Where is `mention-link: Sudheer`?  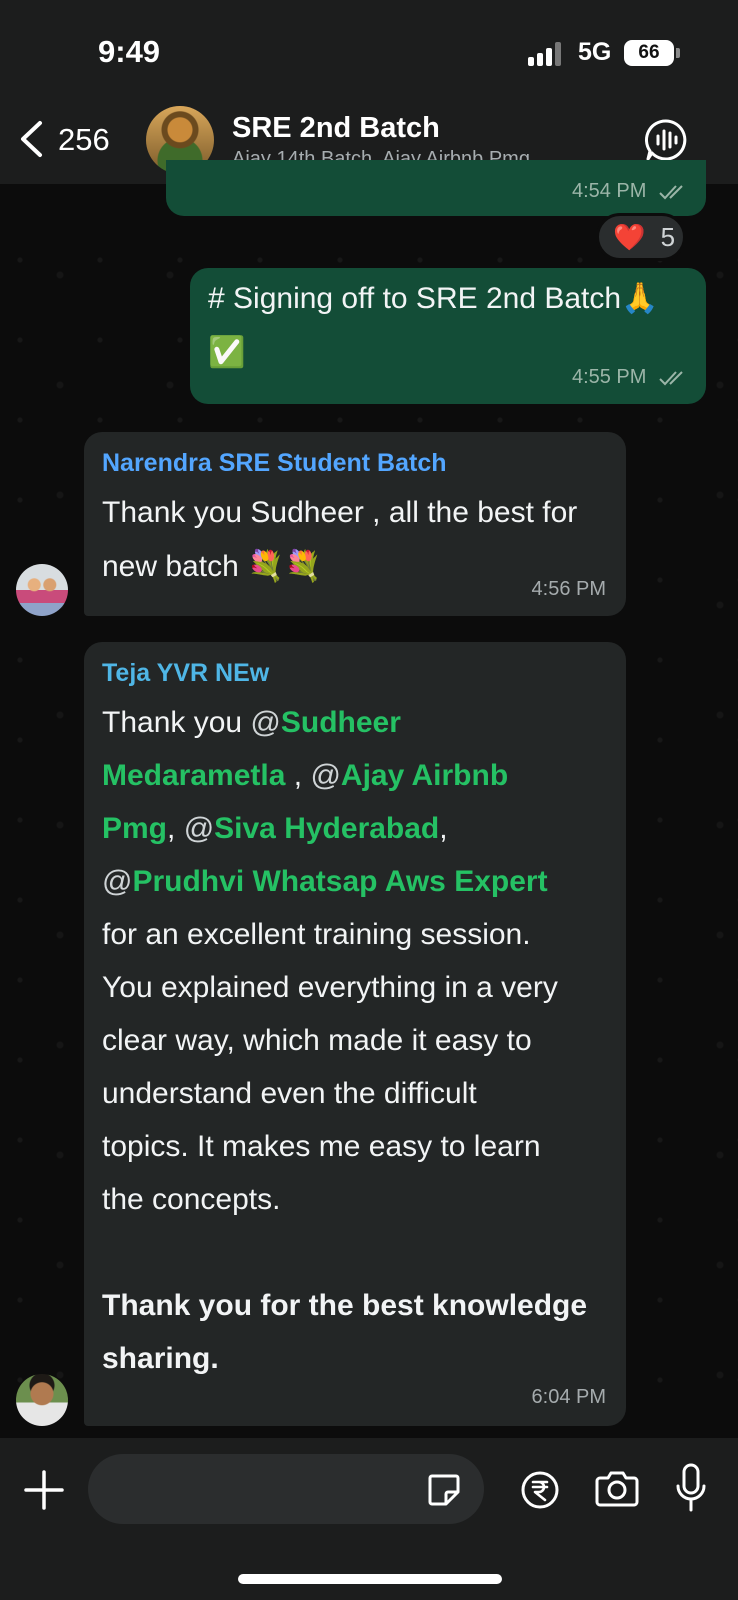
mention-link: Sudheer is located at coordinates (341, 722).